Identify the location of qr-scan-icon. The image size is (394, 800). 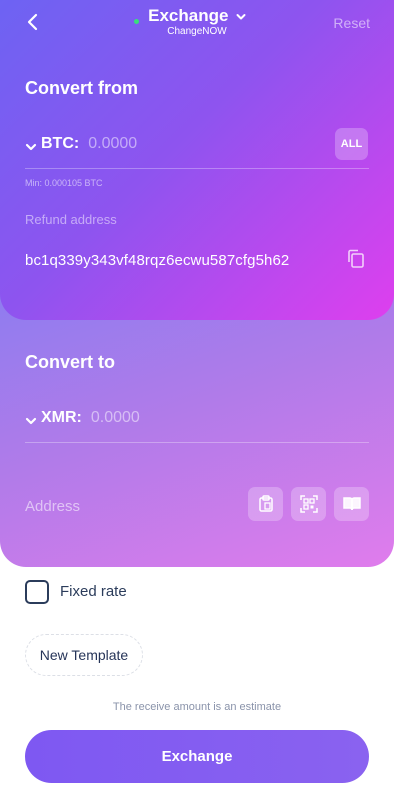
(308, 504).